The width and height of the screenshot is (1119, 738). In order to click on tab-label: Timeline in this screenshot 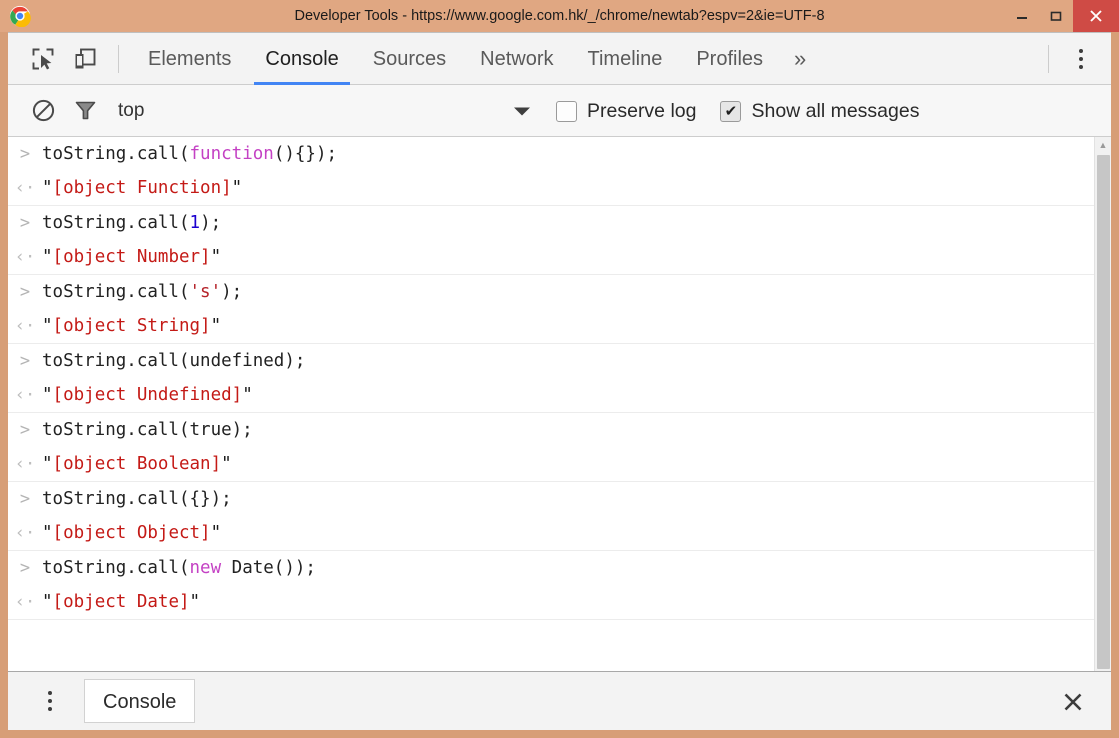, I will do `click(625, 58)`.